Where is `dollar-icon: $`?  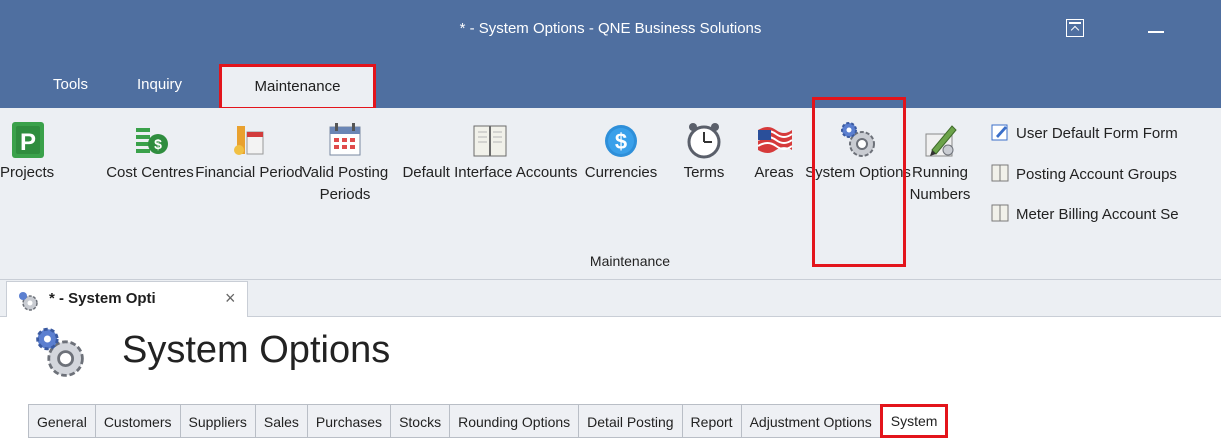 dollar-icon: $ is located at coordinates (621, 141).